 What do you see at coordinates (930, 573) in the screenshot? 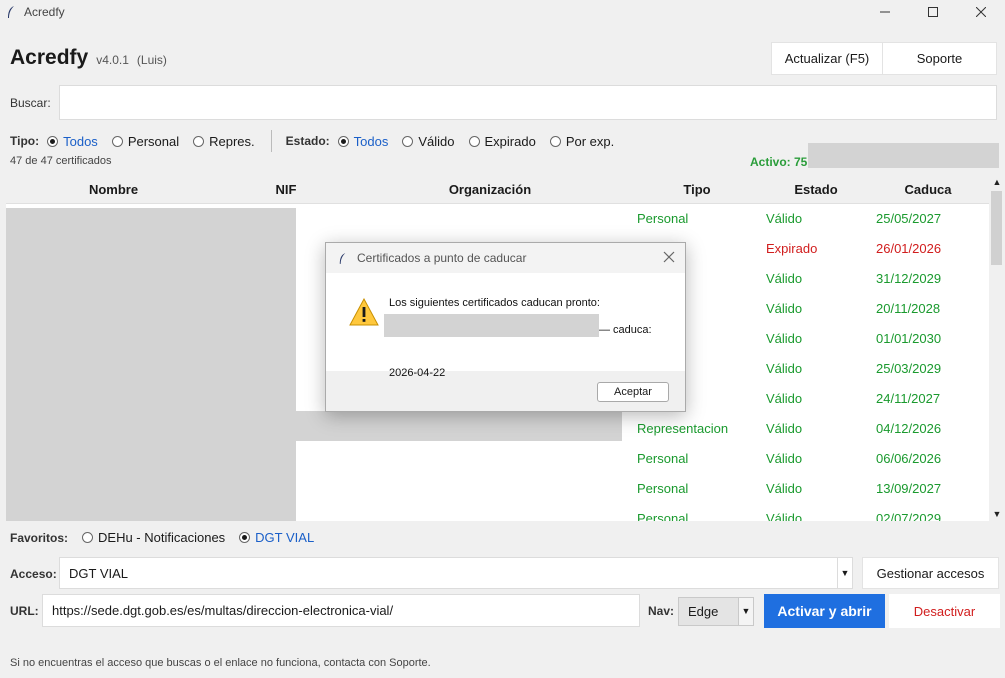
I see `manage-access-button: Gestionar accesos` at bounding box center [930, 573].